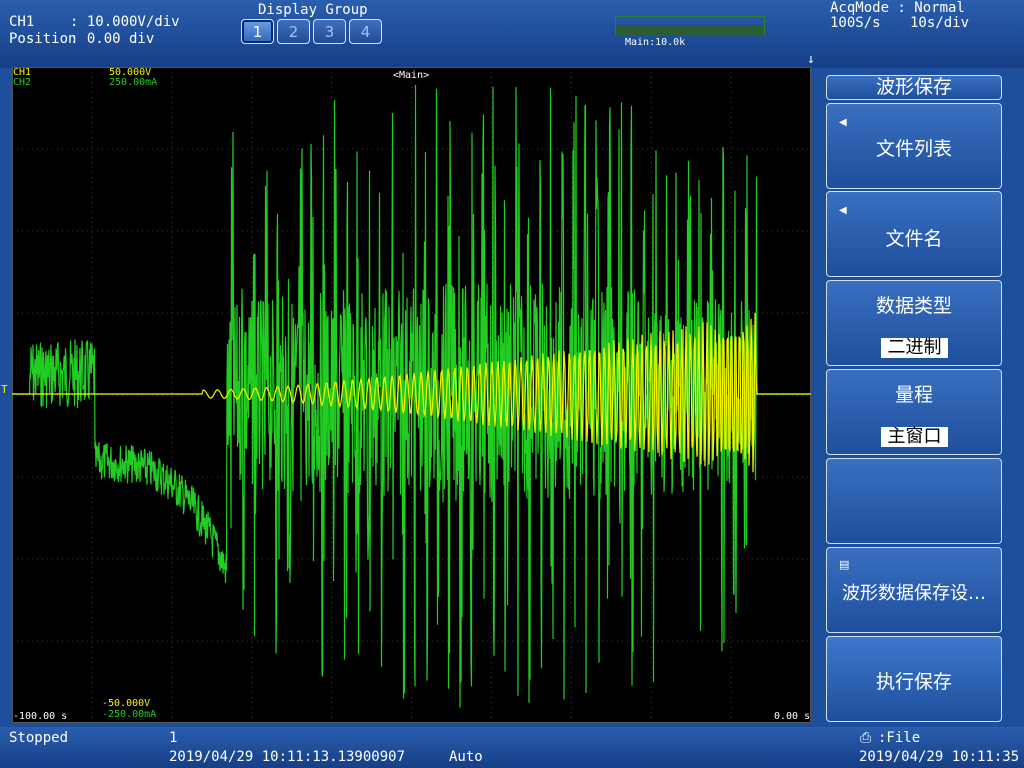 Image resolution: width=1024 pixels, height=768 pixels. Describe the element at coordinates (22, 22) in the screenshot. I see `channel-label: CH1` at that location.